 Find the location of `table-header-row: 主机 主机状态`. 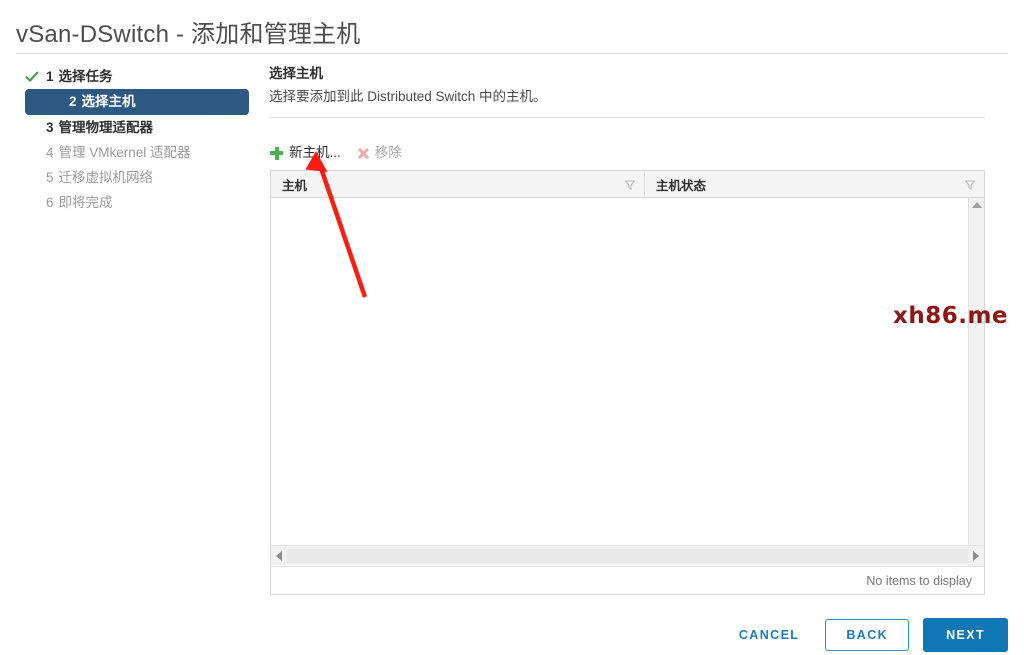

table-header-row: 主机 主机状态 is located at coordinates (627, 184).